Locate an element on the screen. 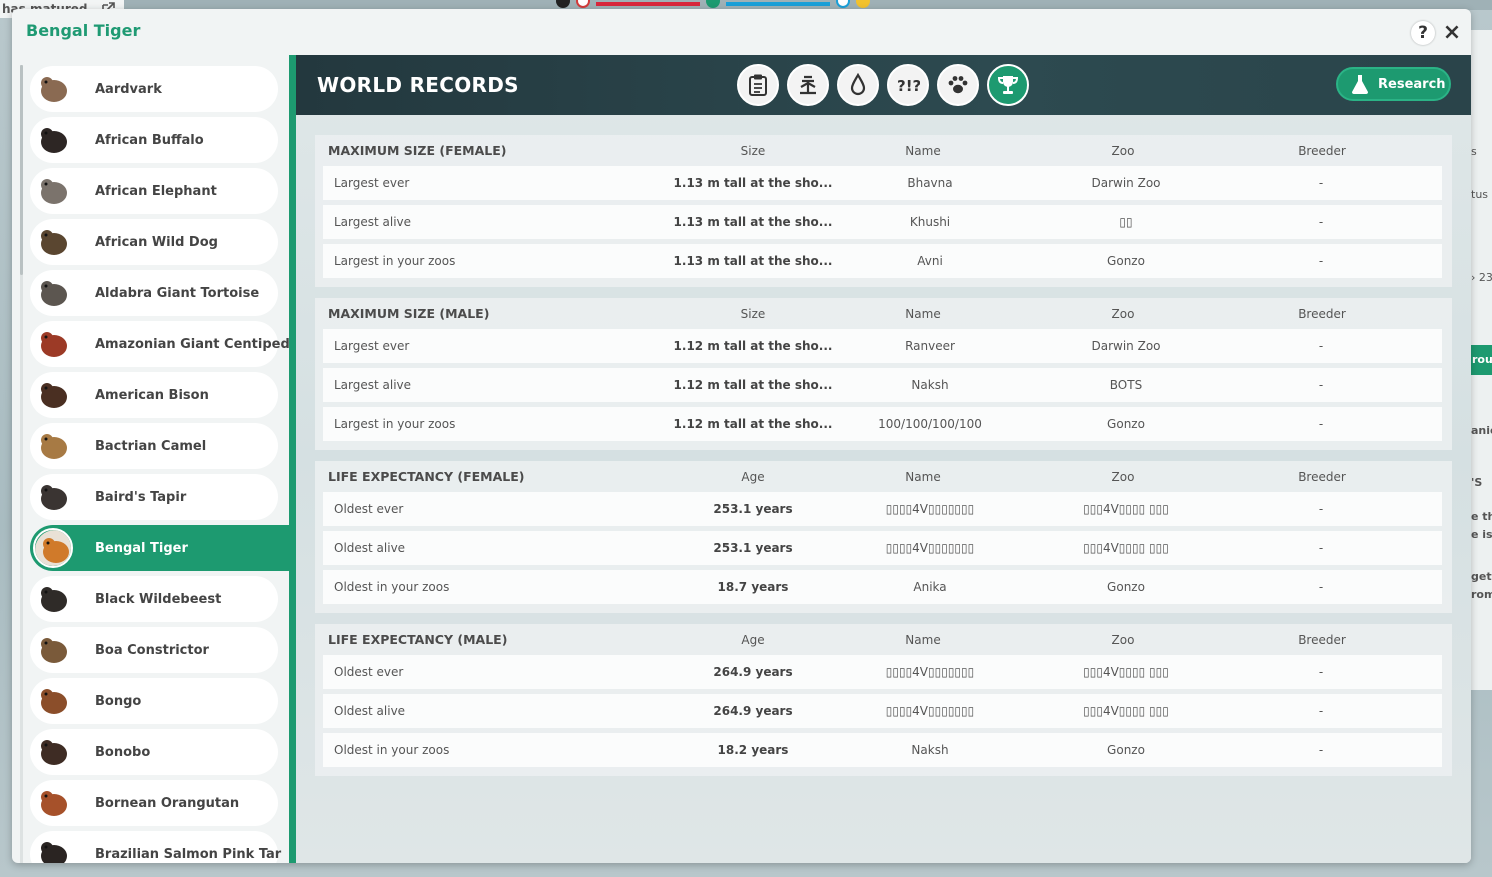  record-name: Khushi is located at coordinates (930, 222).